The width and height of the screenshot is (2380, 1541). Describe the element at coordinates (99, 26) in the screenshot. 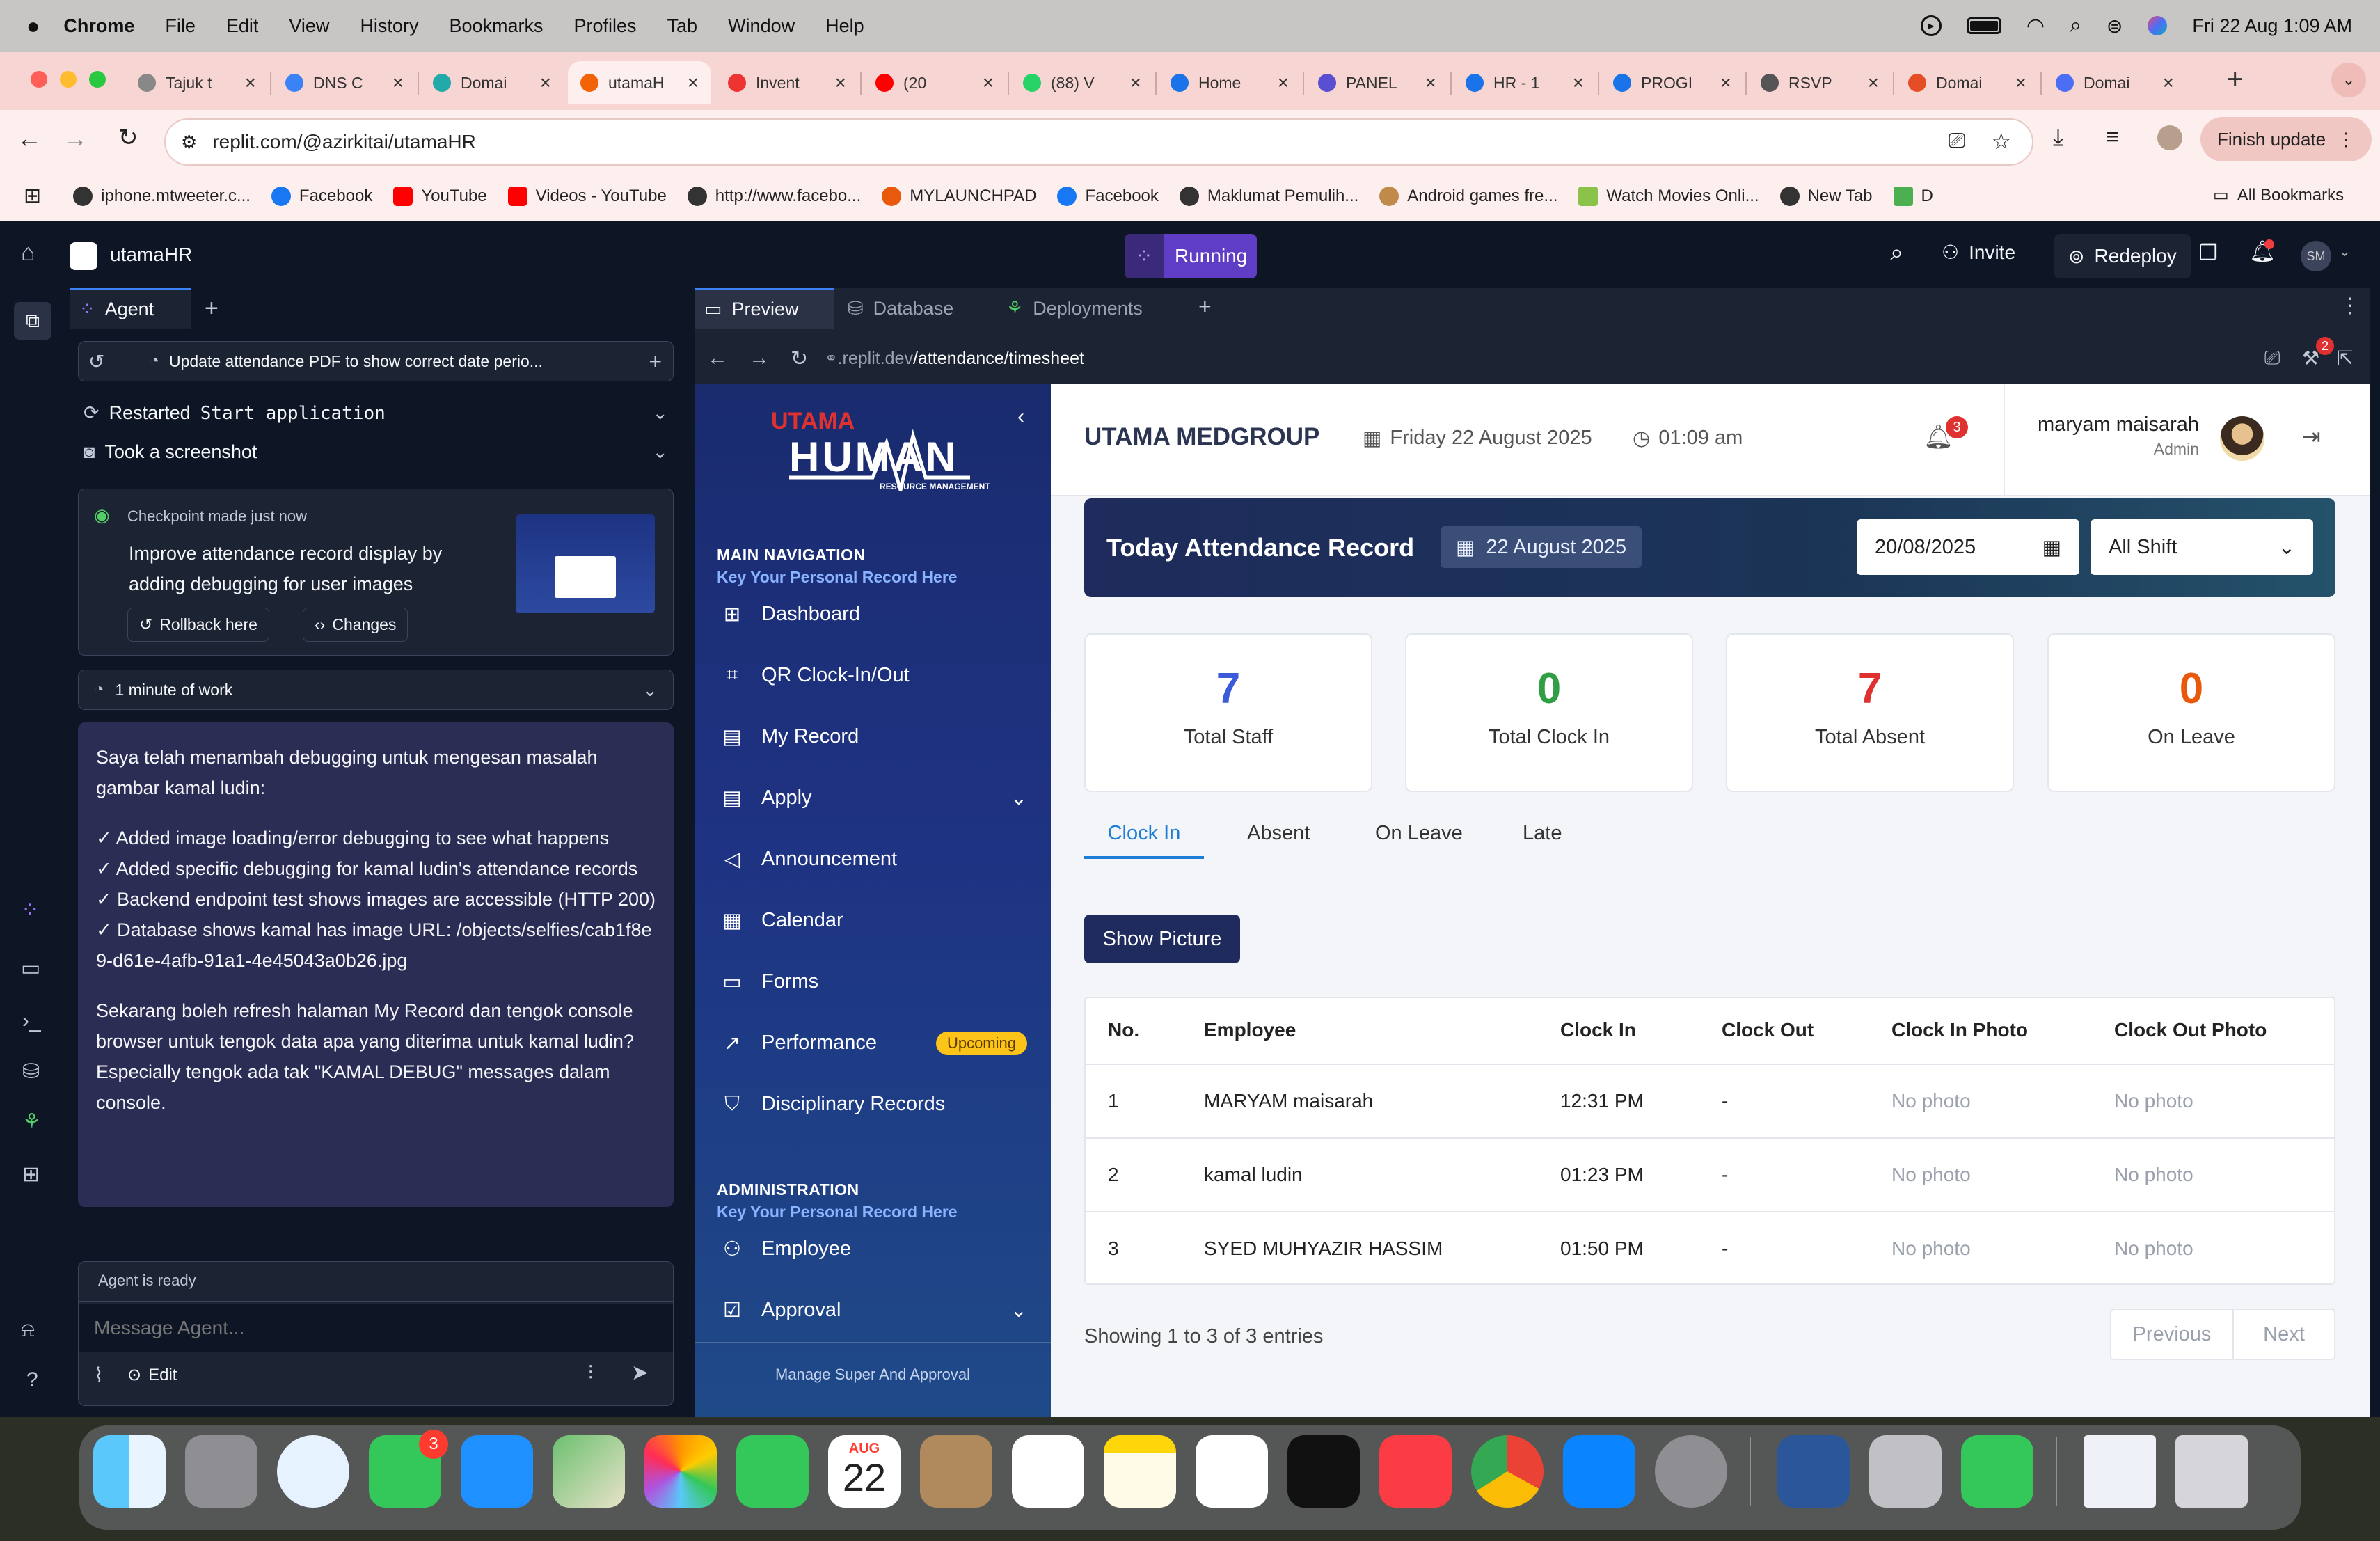

I see `menu-app-name: Chrome` at that location.